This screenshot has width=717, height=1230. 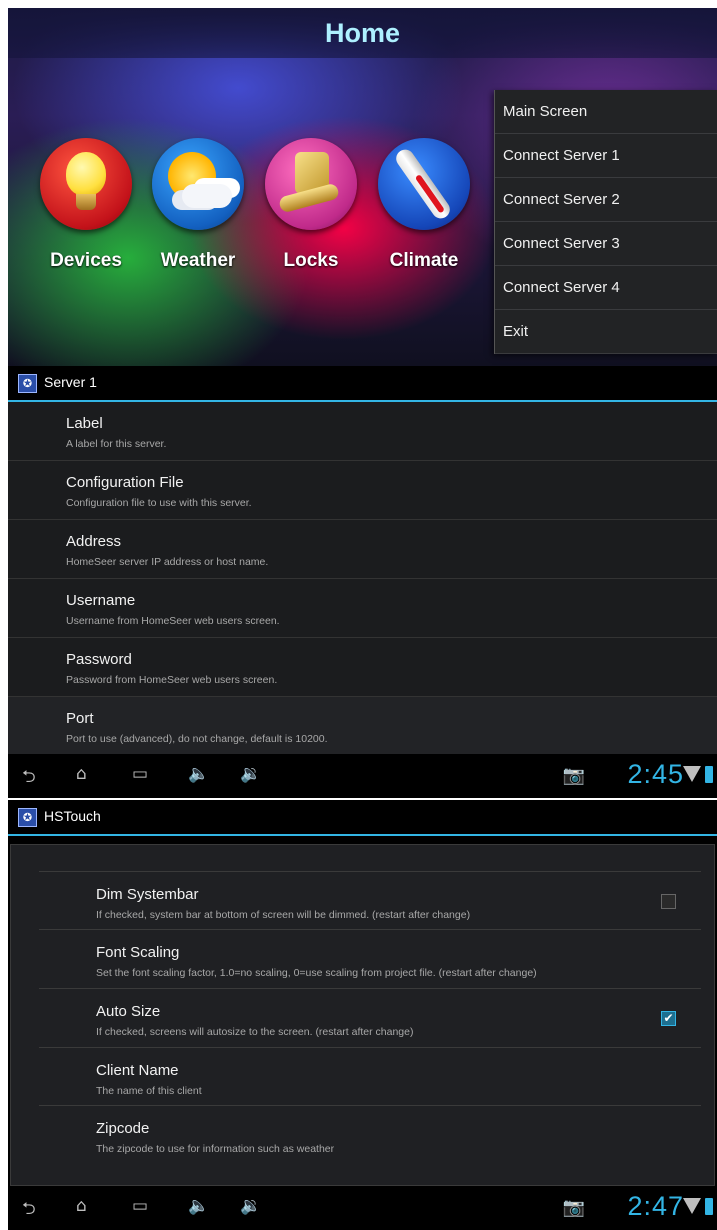 I want to click on menu-item-connect-server-3: Connect Server 3, so click(x=606, y=244).